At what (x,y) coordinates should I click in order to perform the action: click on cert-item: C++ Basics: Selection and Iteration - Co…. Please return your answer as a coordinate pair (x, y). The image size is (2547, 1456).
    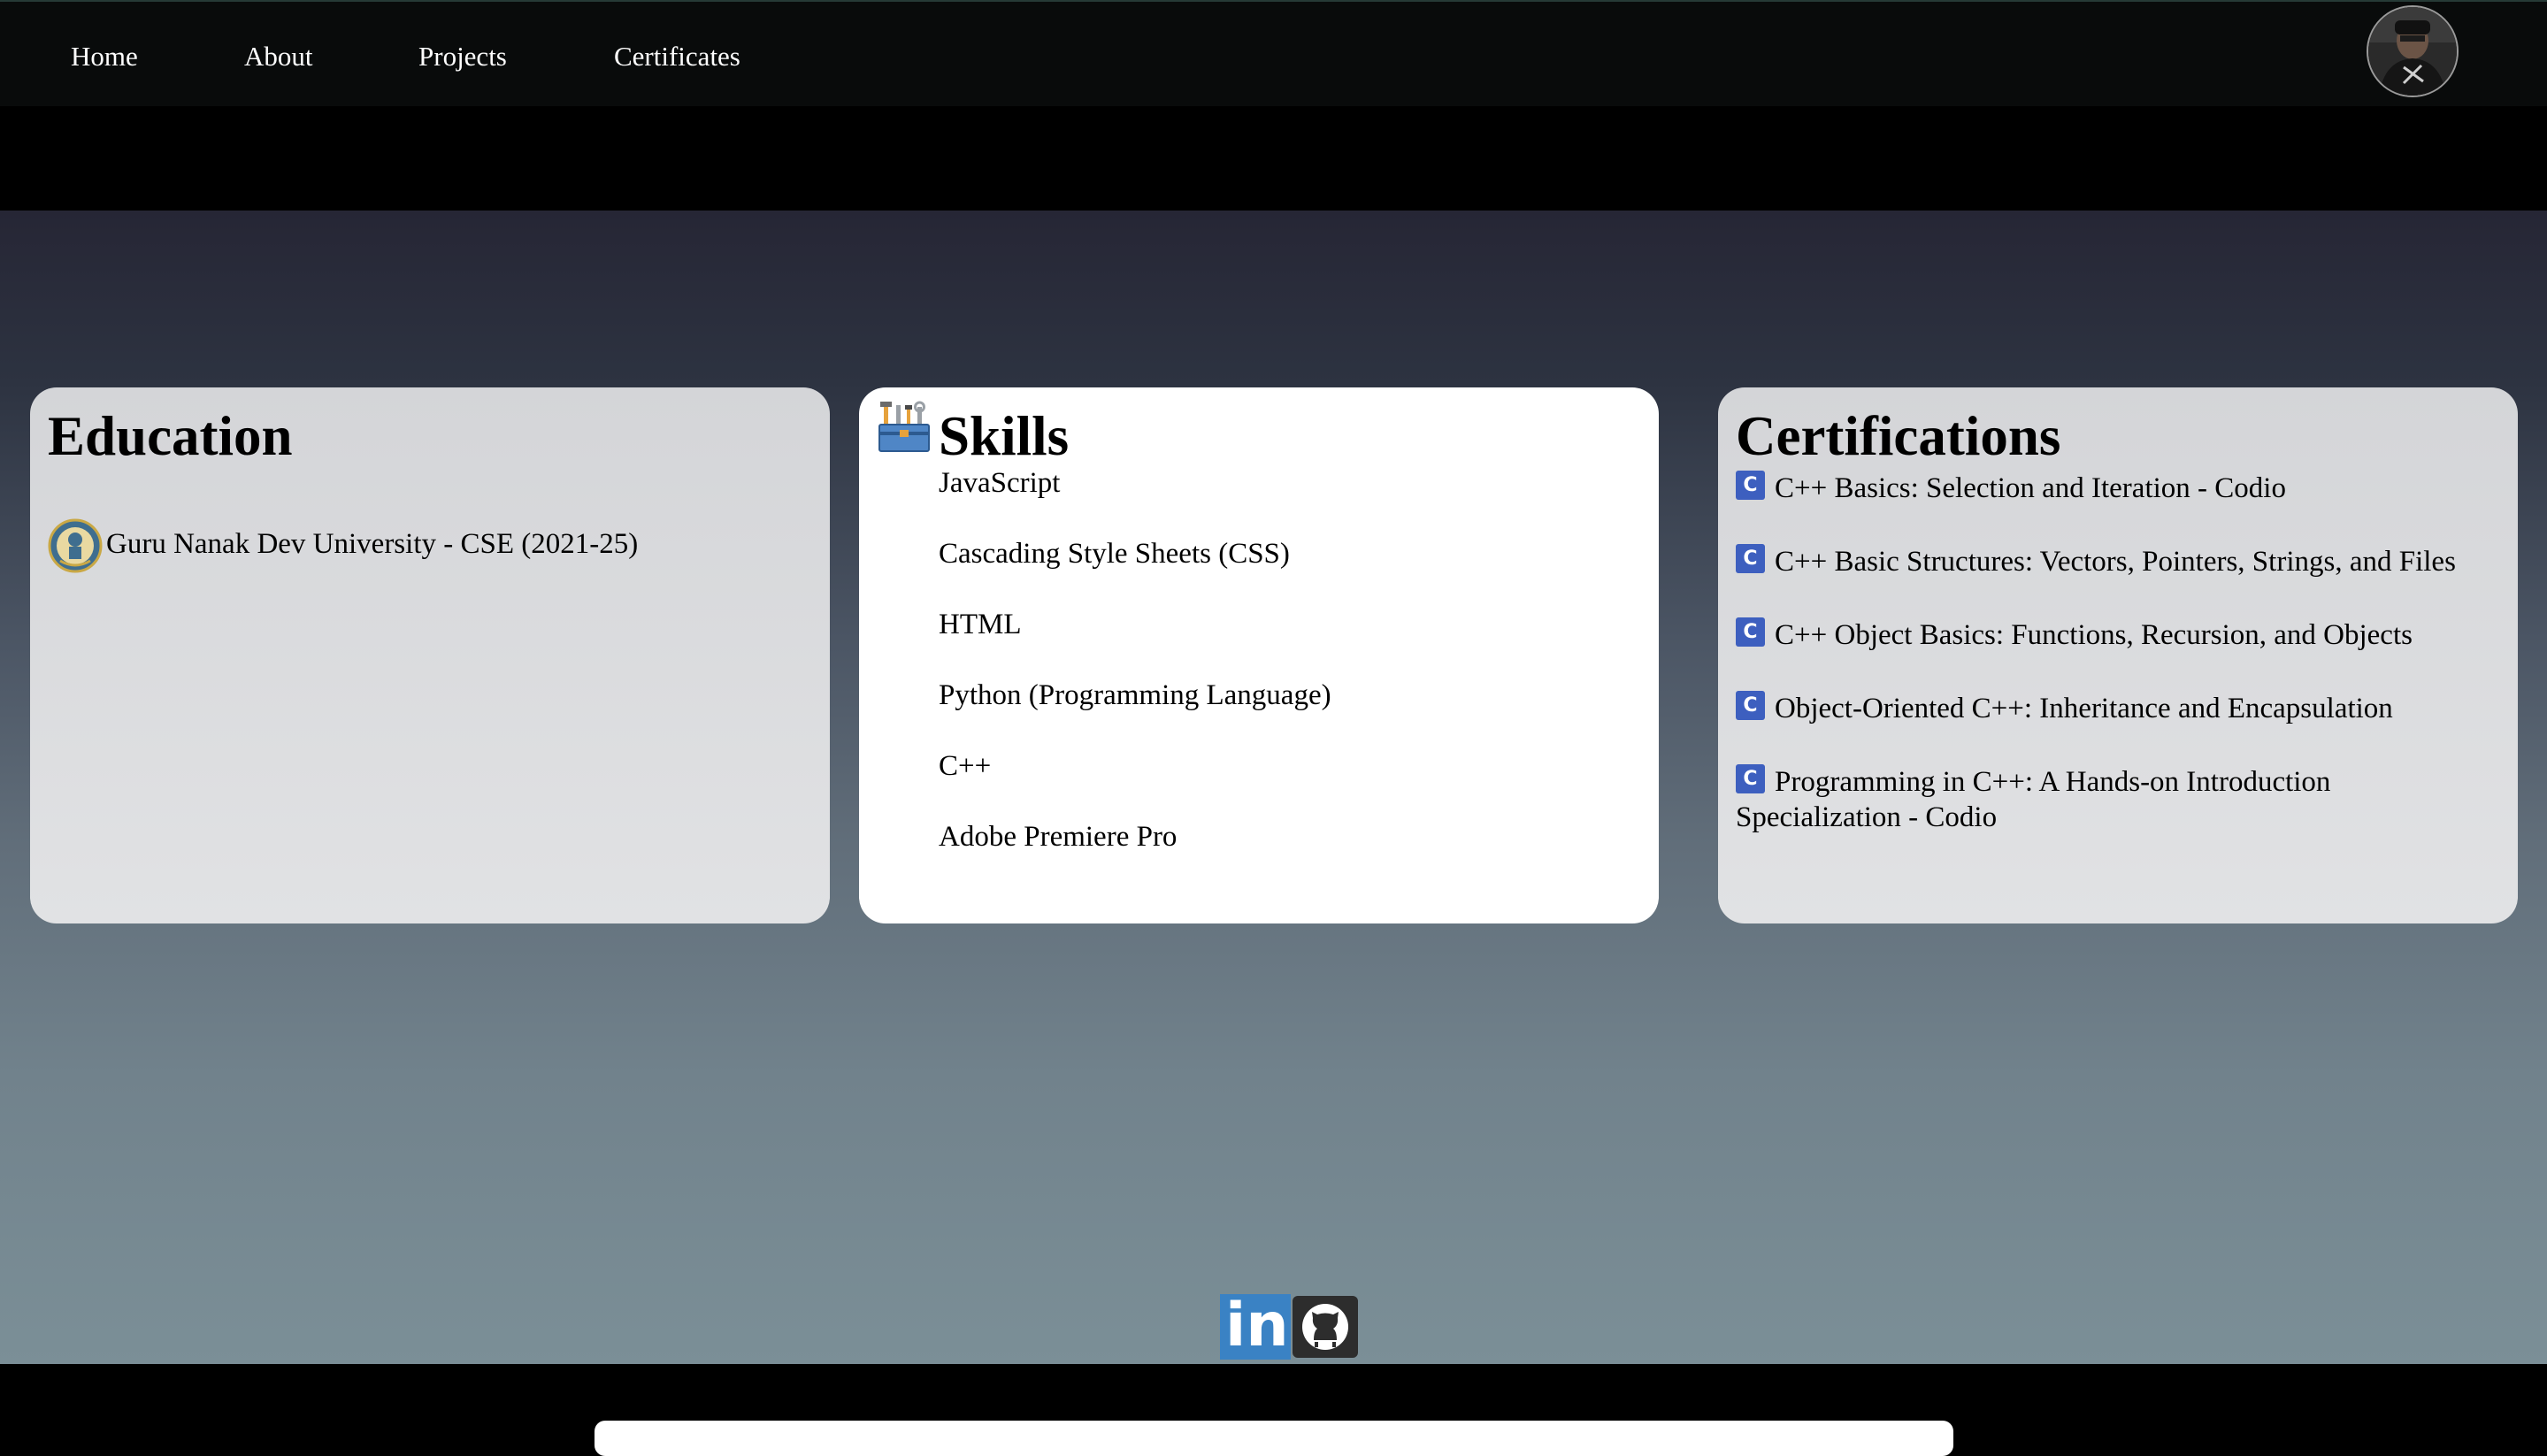
    Looking at the image, I should click on (2030, 488).